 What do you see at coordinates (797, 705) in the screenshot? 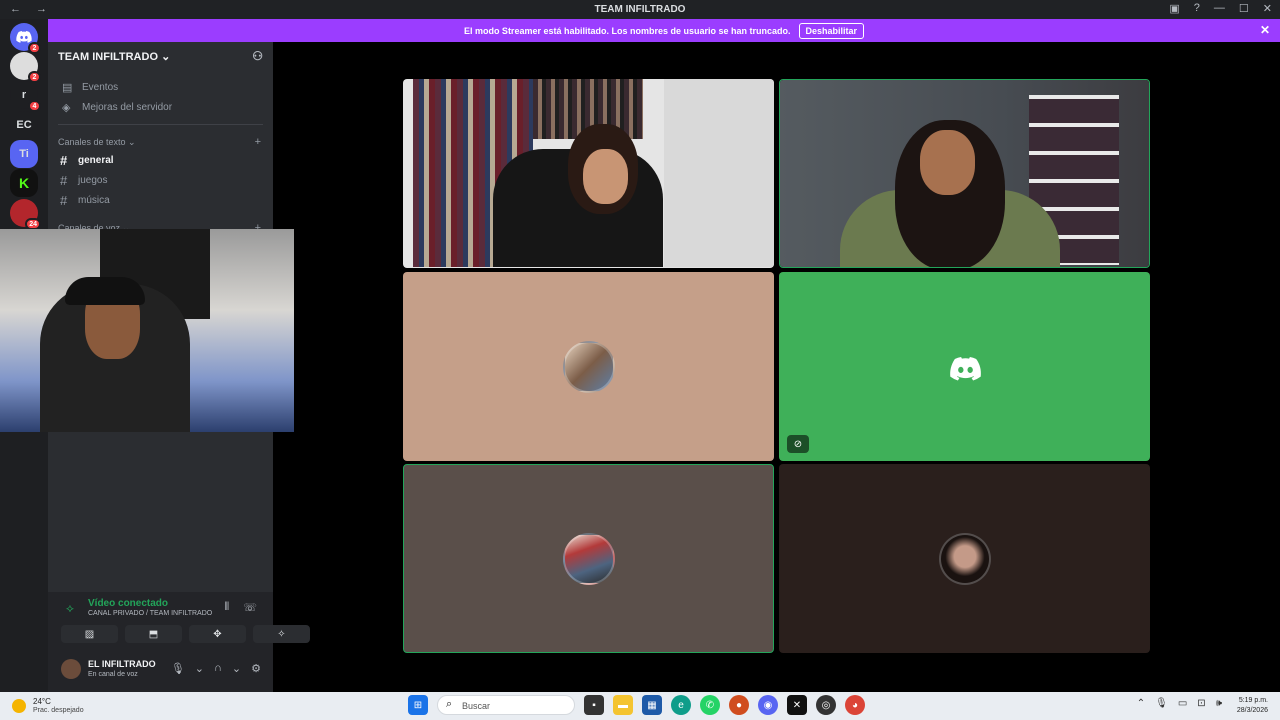
I see `capcut-icon: ✕` at bounding box center [797, 705].